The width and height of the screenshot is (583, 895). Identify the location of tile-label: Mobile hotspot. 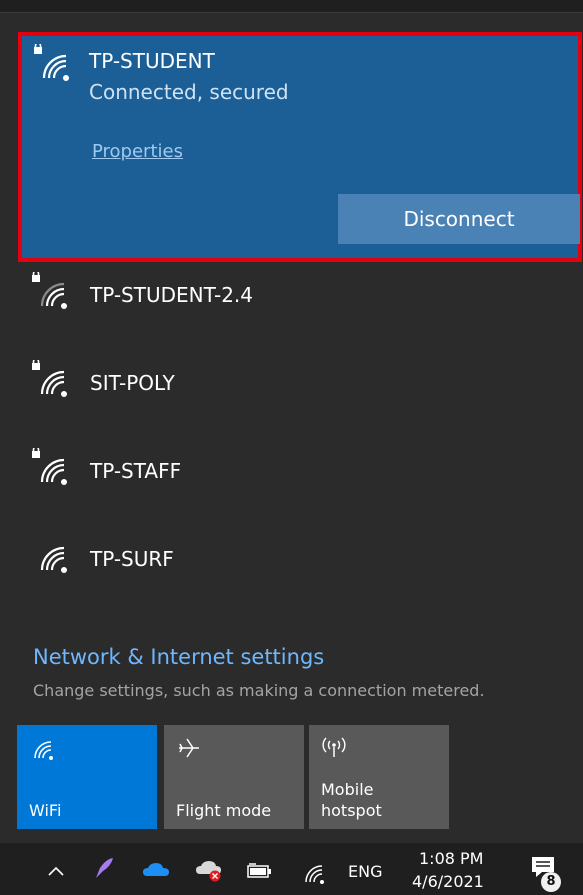
(351, 800).